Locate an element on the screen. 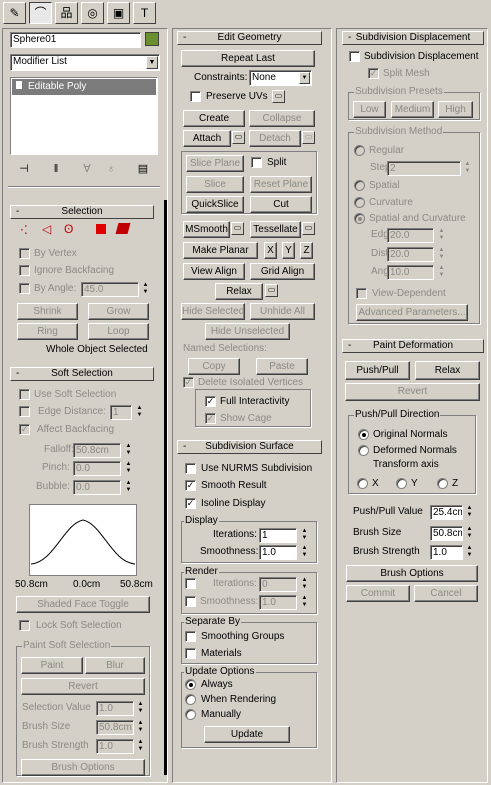 This screenshot has width=491, height=785. when-rendering-radio is located at coordinates (190, 699).